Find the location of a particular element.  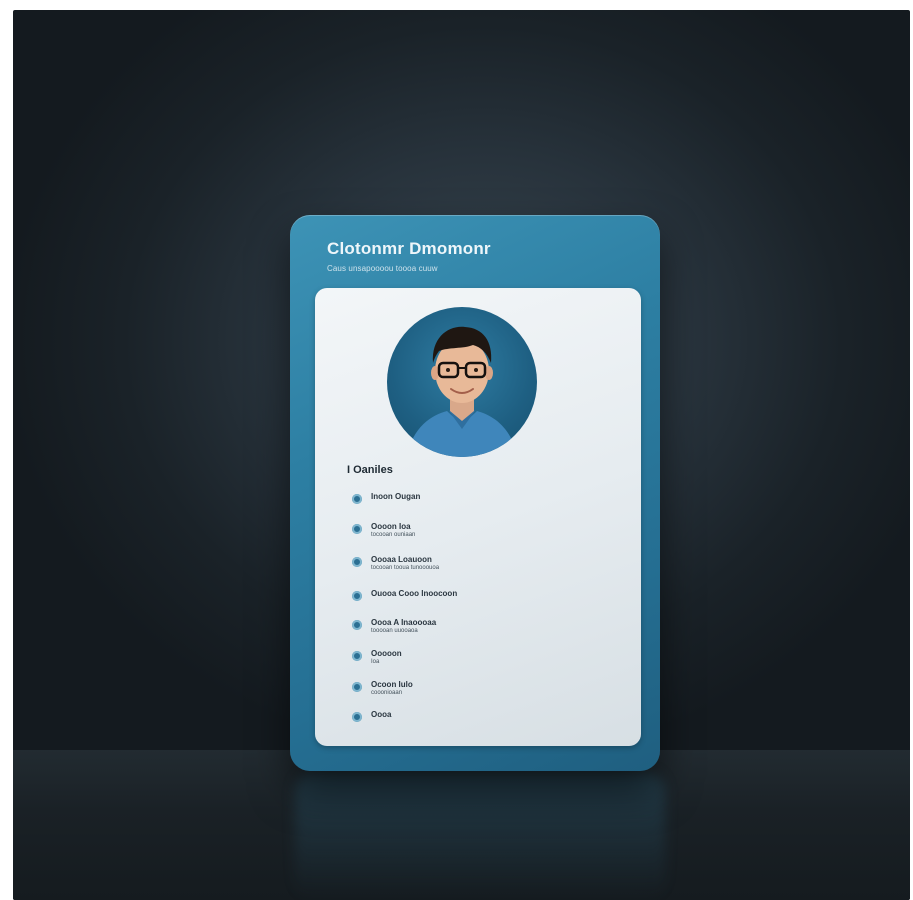

list-item: Oooa A Inaoooaa tooooan uuooaoa is located at coordinates (442, 627).